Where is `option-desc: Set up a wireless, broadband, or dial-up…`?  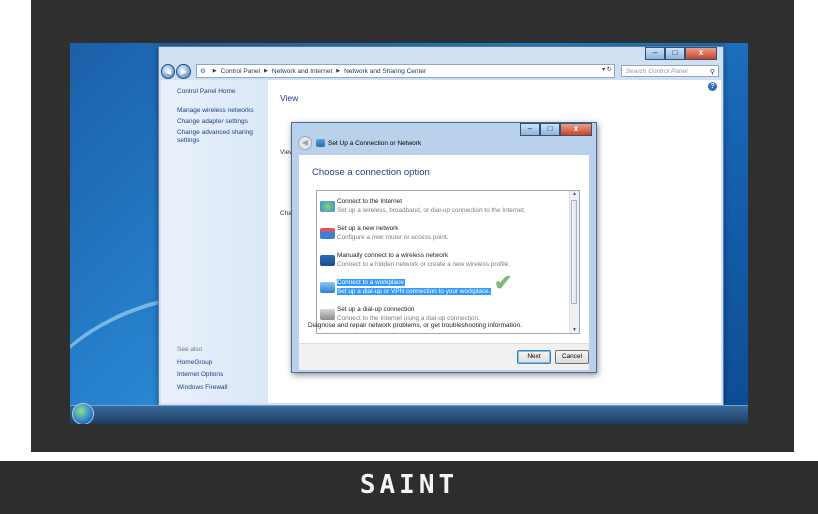
option-desc: Set up a wireless, broadband, or dial-up… is located at coordinates (431, 210).